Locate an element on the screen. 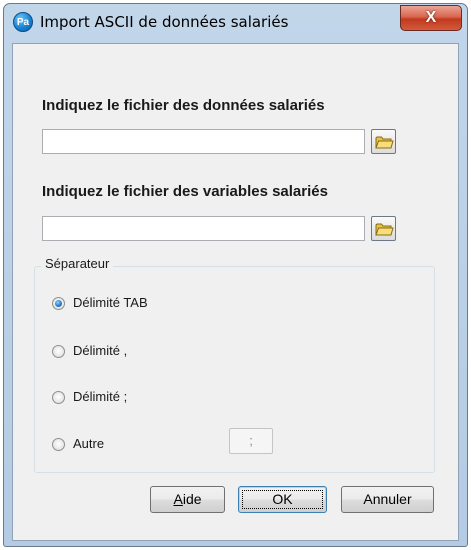  title-bar: Pa Import ASCII de données salariés X is located at coordinates (235, 18).